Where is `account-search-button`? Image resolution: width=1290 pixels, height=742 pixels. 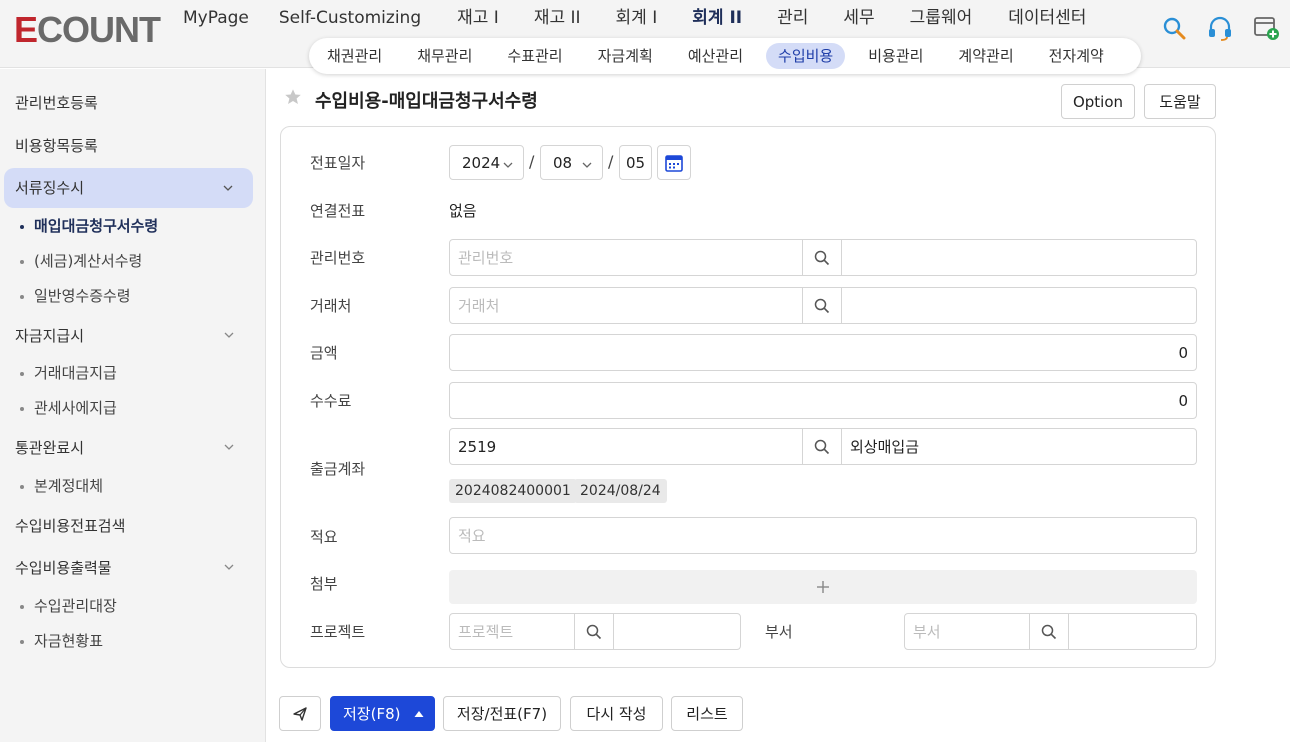
account-search-button is located at coordinates (822, 446).